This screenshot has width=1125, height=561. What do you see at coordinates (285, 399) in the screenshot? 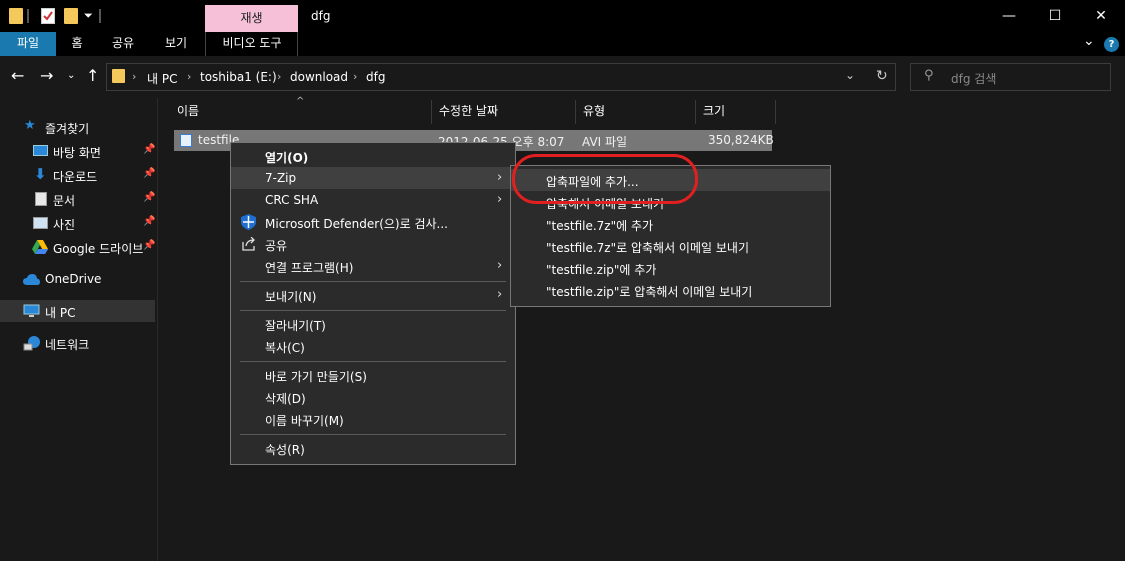
I see `menu-item-label: 삭제(D)` at bounding box center [285, 399].